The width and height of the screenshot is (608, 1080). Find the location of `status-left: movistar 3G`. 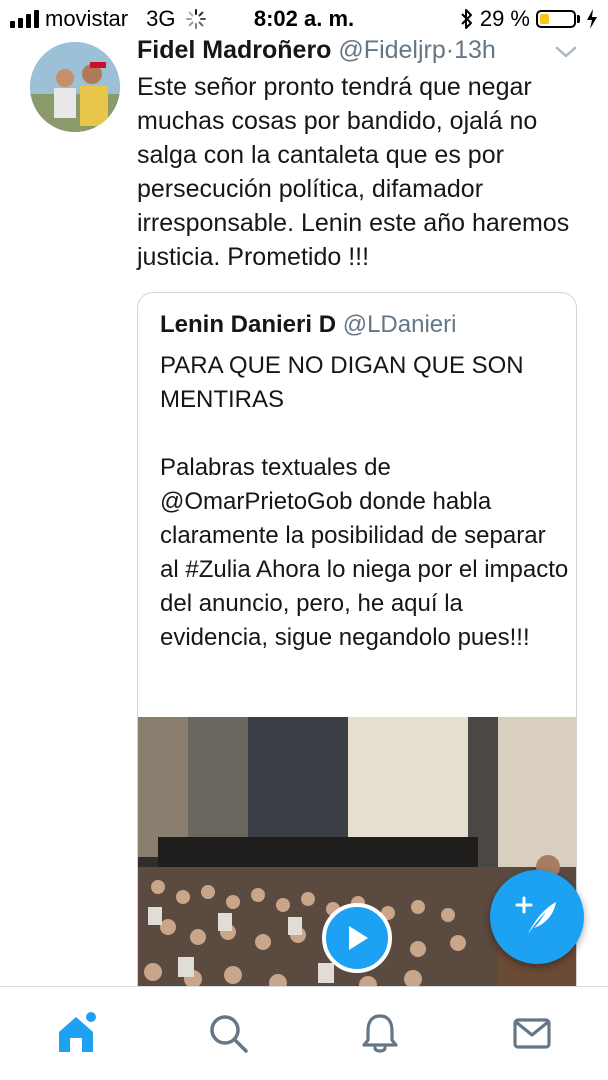

status-left: movistar 3G is located at coordinates (108, 19).